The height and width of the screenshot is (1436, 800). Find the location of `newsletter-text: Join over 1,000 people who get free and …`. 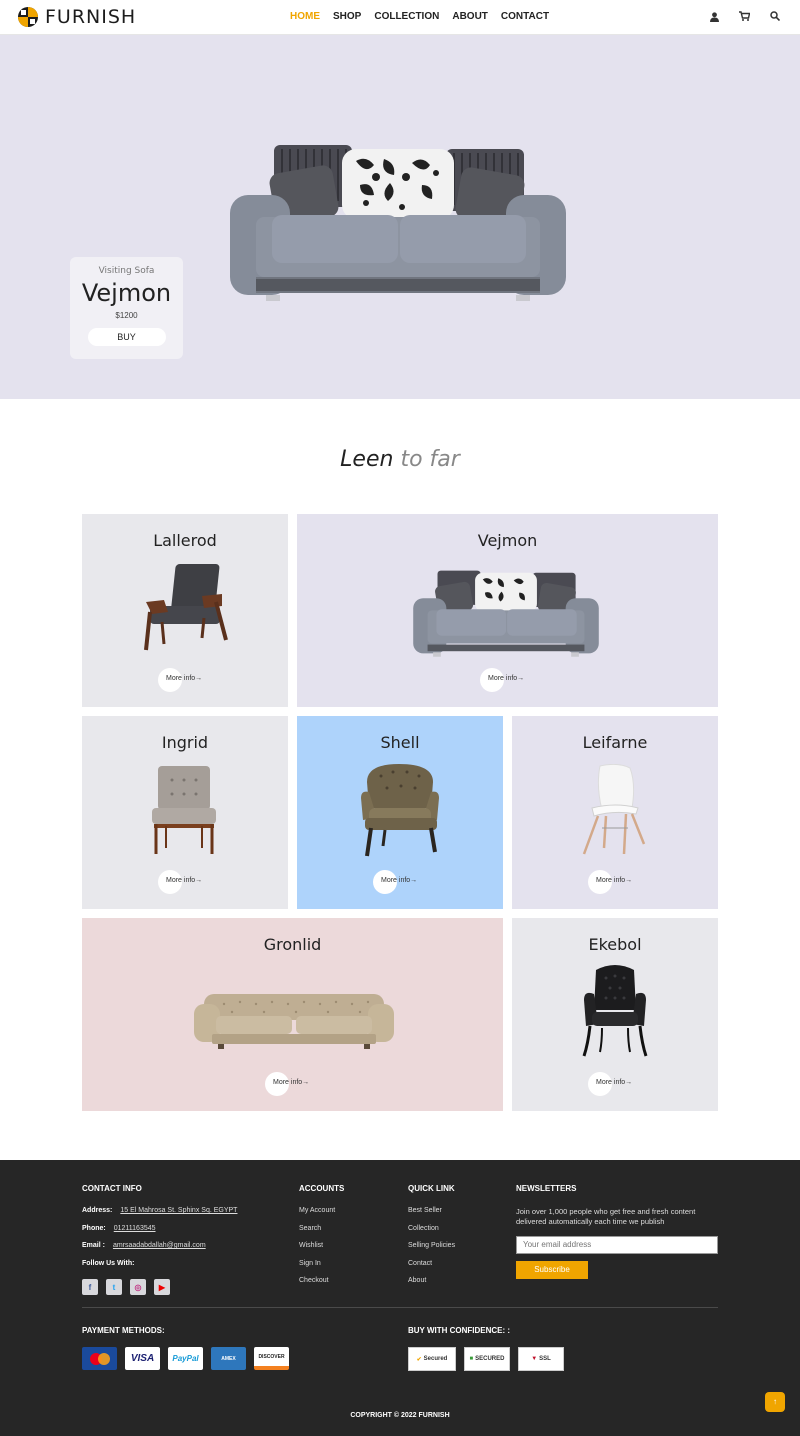

newsletter-text: Join over 1,000 people who get free and … is located at coordinates (606, 1216).